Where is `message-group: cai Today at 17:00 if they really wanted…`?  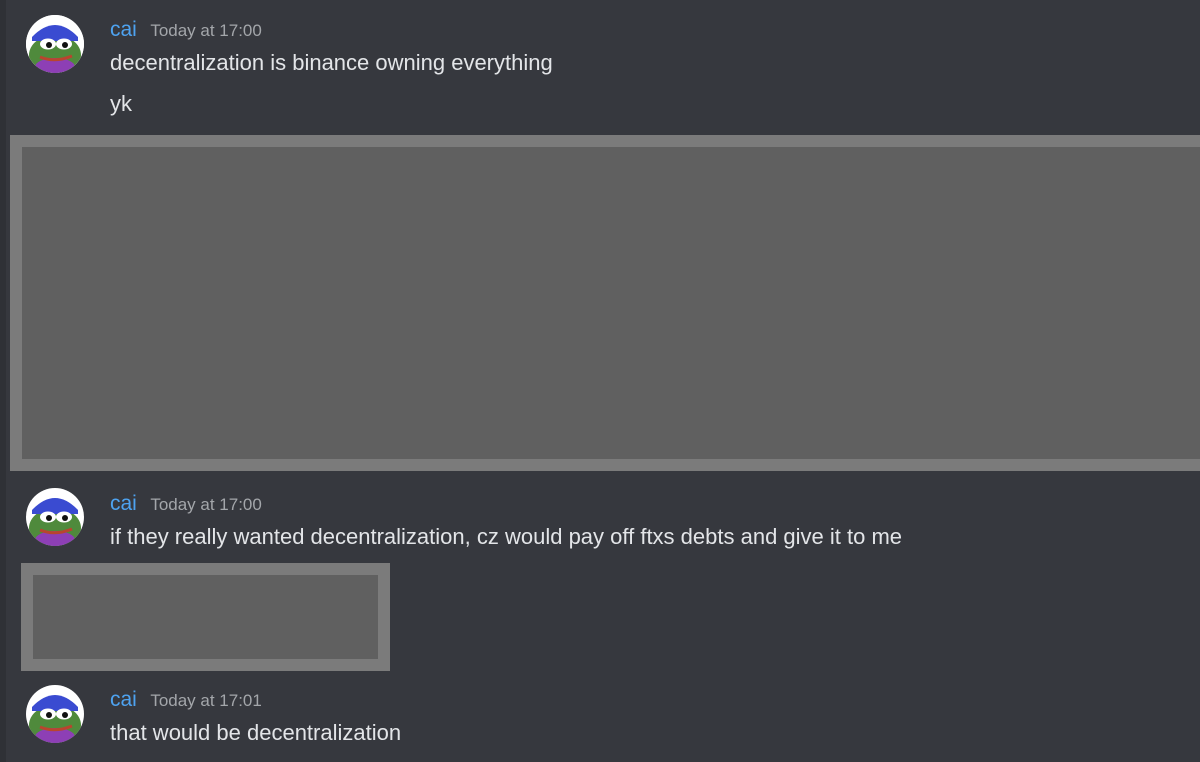
message-group: cai Today at 17:00 if they really wanted… is located at coordinates (600, 520).